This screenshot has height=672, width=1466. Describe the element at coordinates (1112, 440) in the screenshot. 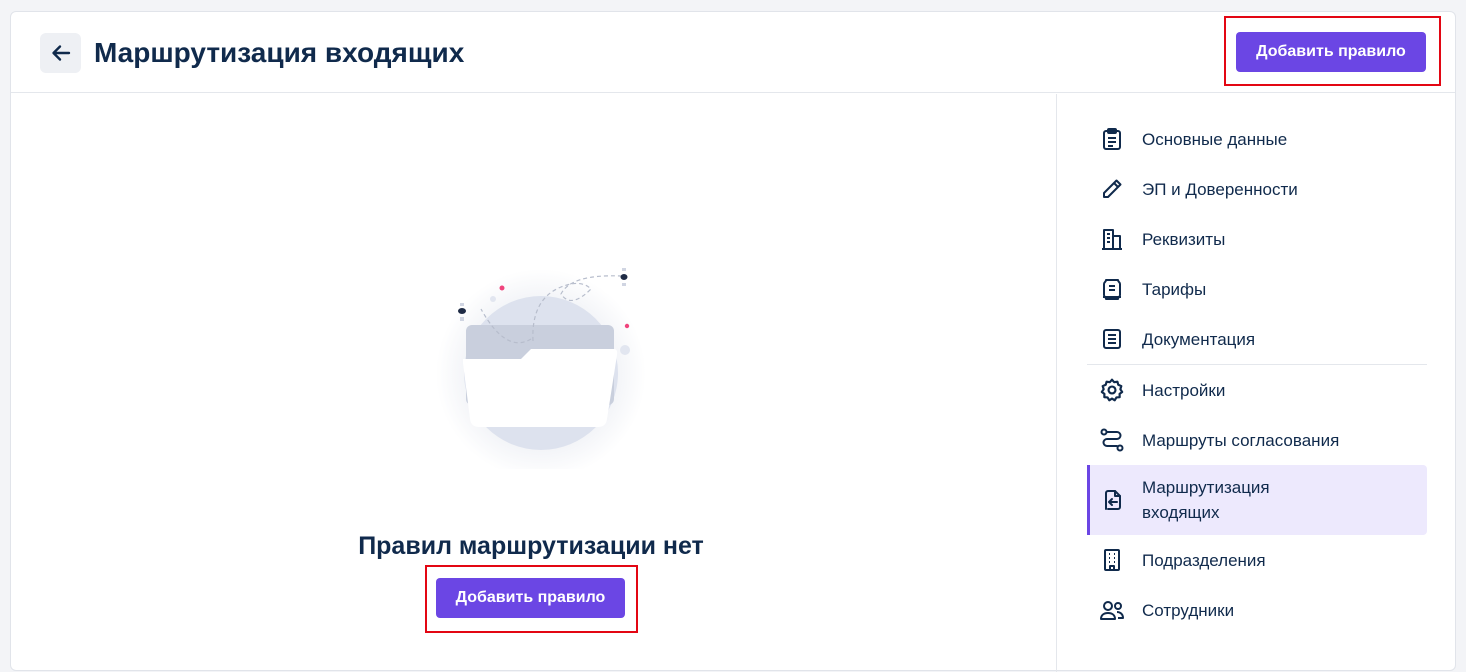

I see `route-icon` at that location.